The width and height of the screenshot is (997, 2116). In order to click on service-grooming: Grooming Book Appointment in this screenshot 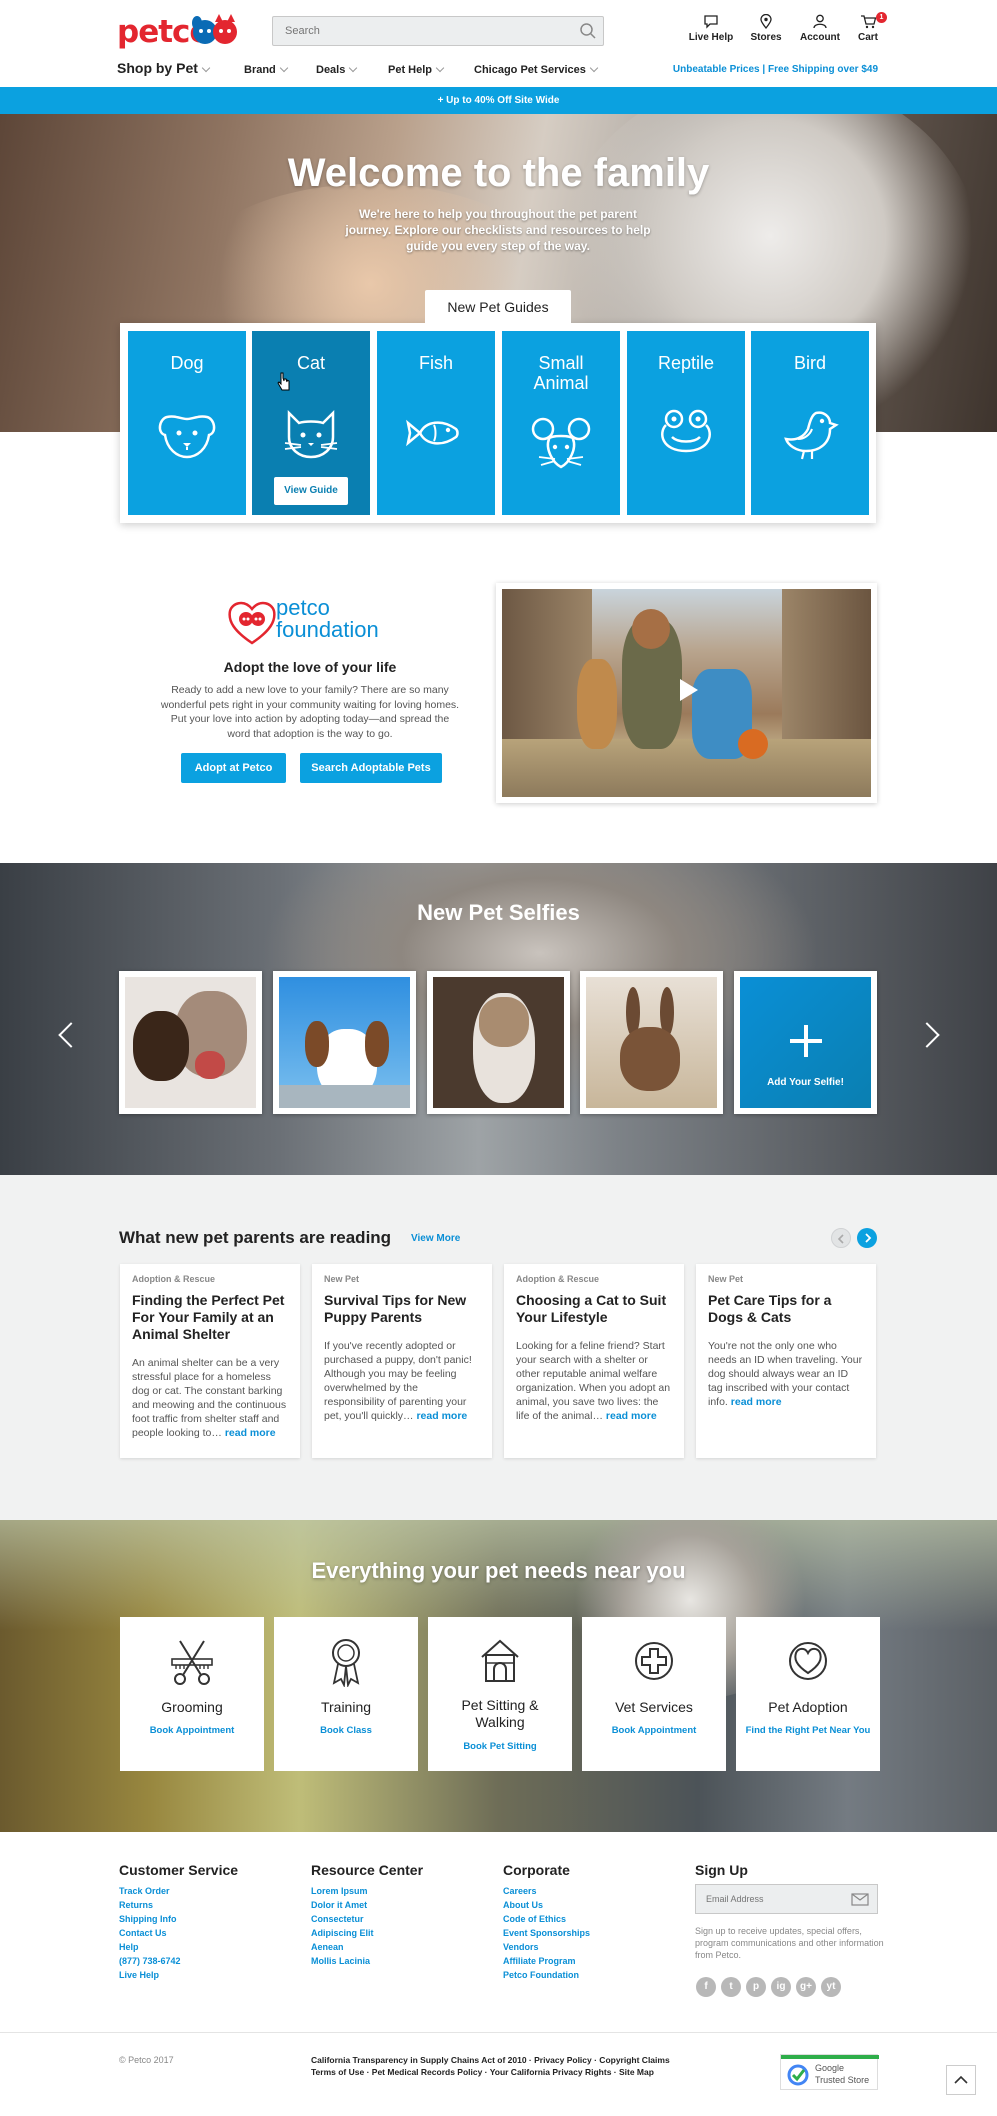, I will do `click(192, 1694)`.